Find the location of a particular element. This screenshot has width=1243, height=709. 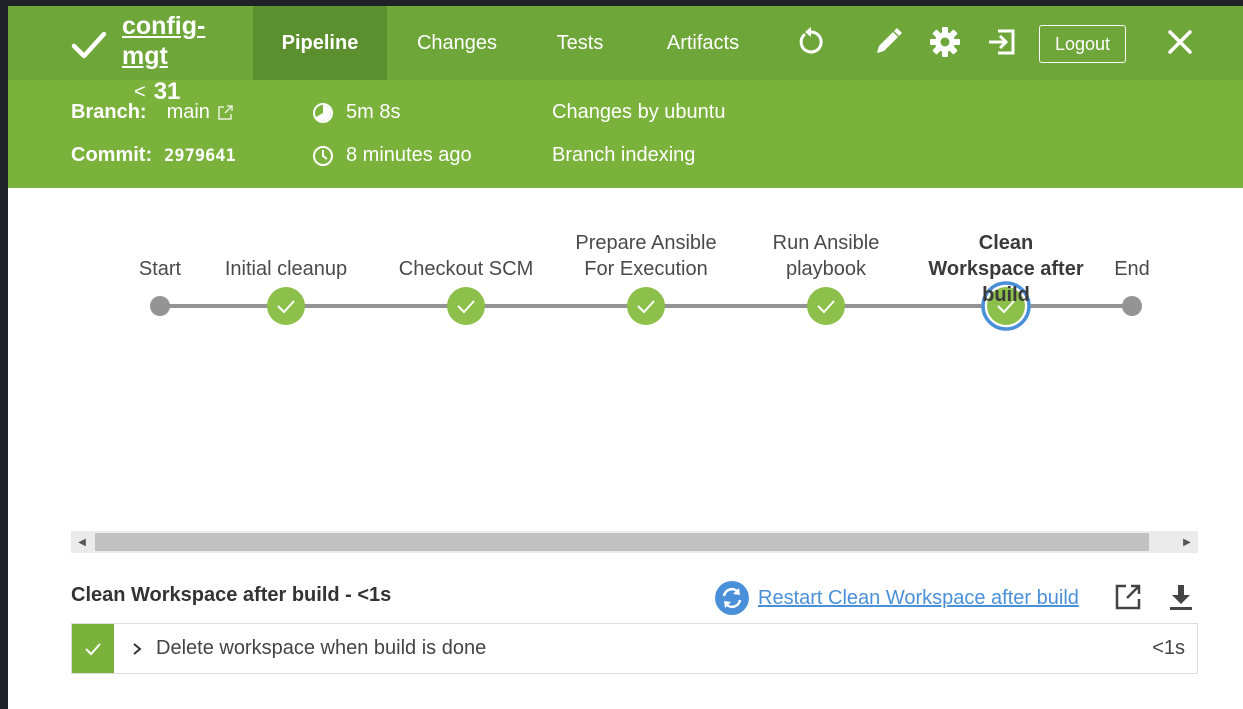

tab-artifacts: Artifacts is located at coordinates (703, 43).